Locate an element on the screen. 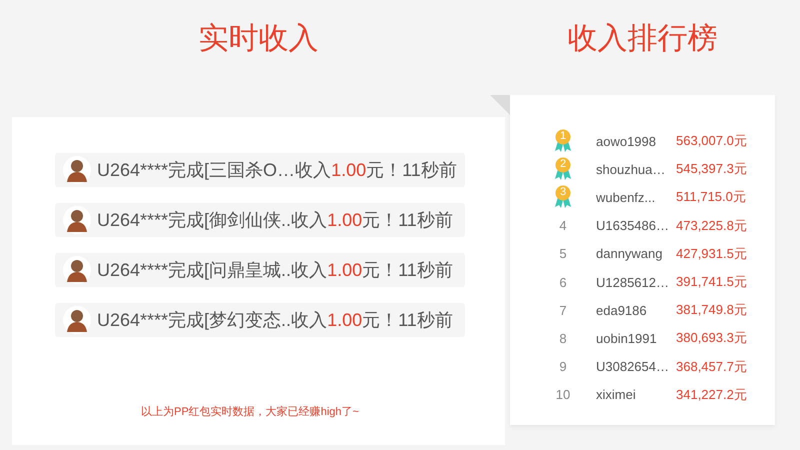  income-message: U264****完成[问鼎皇城..收入1.00元！ is located at coordinates (247, 270).